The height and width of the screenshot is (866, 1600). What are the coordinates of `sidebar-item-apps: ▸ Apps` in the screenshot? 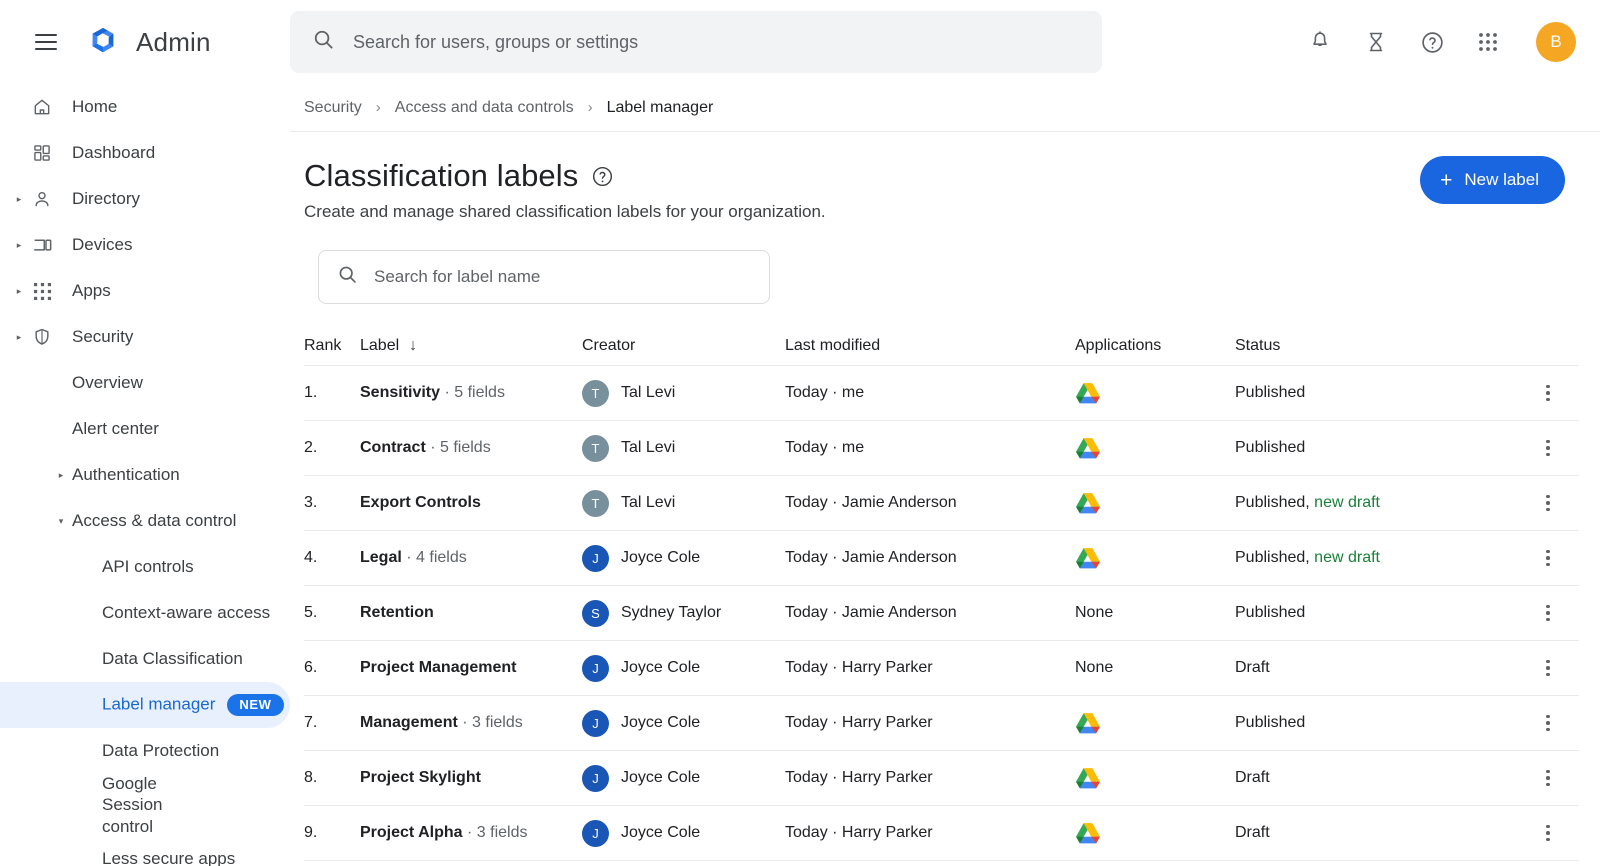 It's located at (145, 291).